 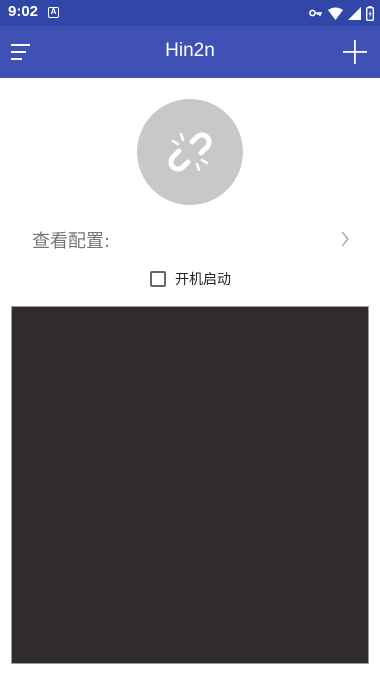 What do you see at coordinates (345, 239) in the screenshot?
I see `chevron-right-icon` at bounding box center [345, 239].